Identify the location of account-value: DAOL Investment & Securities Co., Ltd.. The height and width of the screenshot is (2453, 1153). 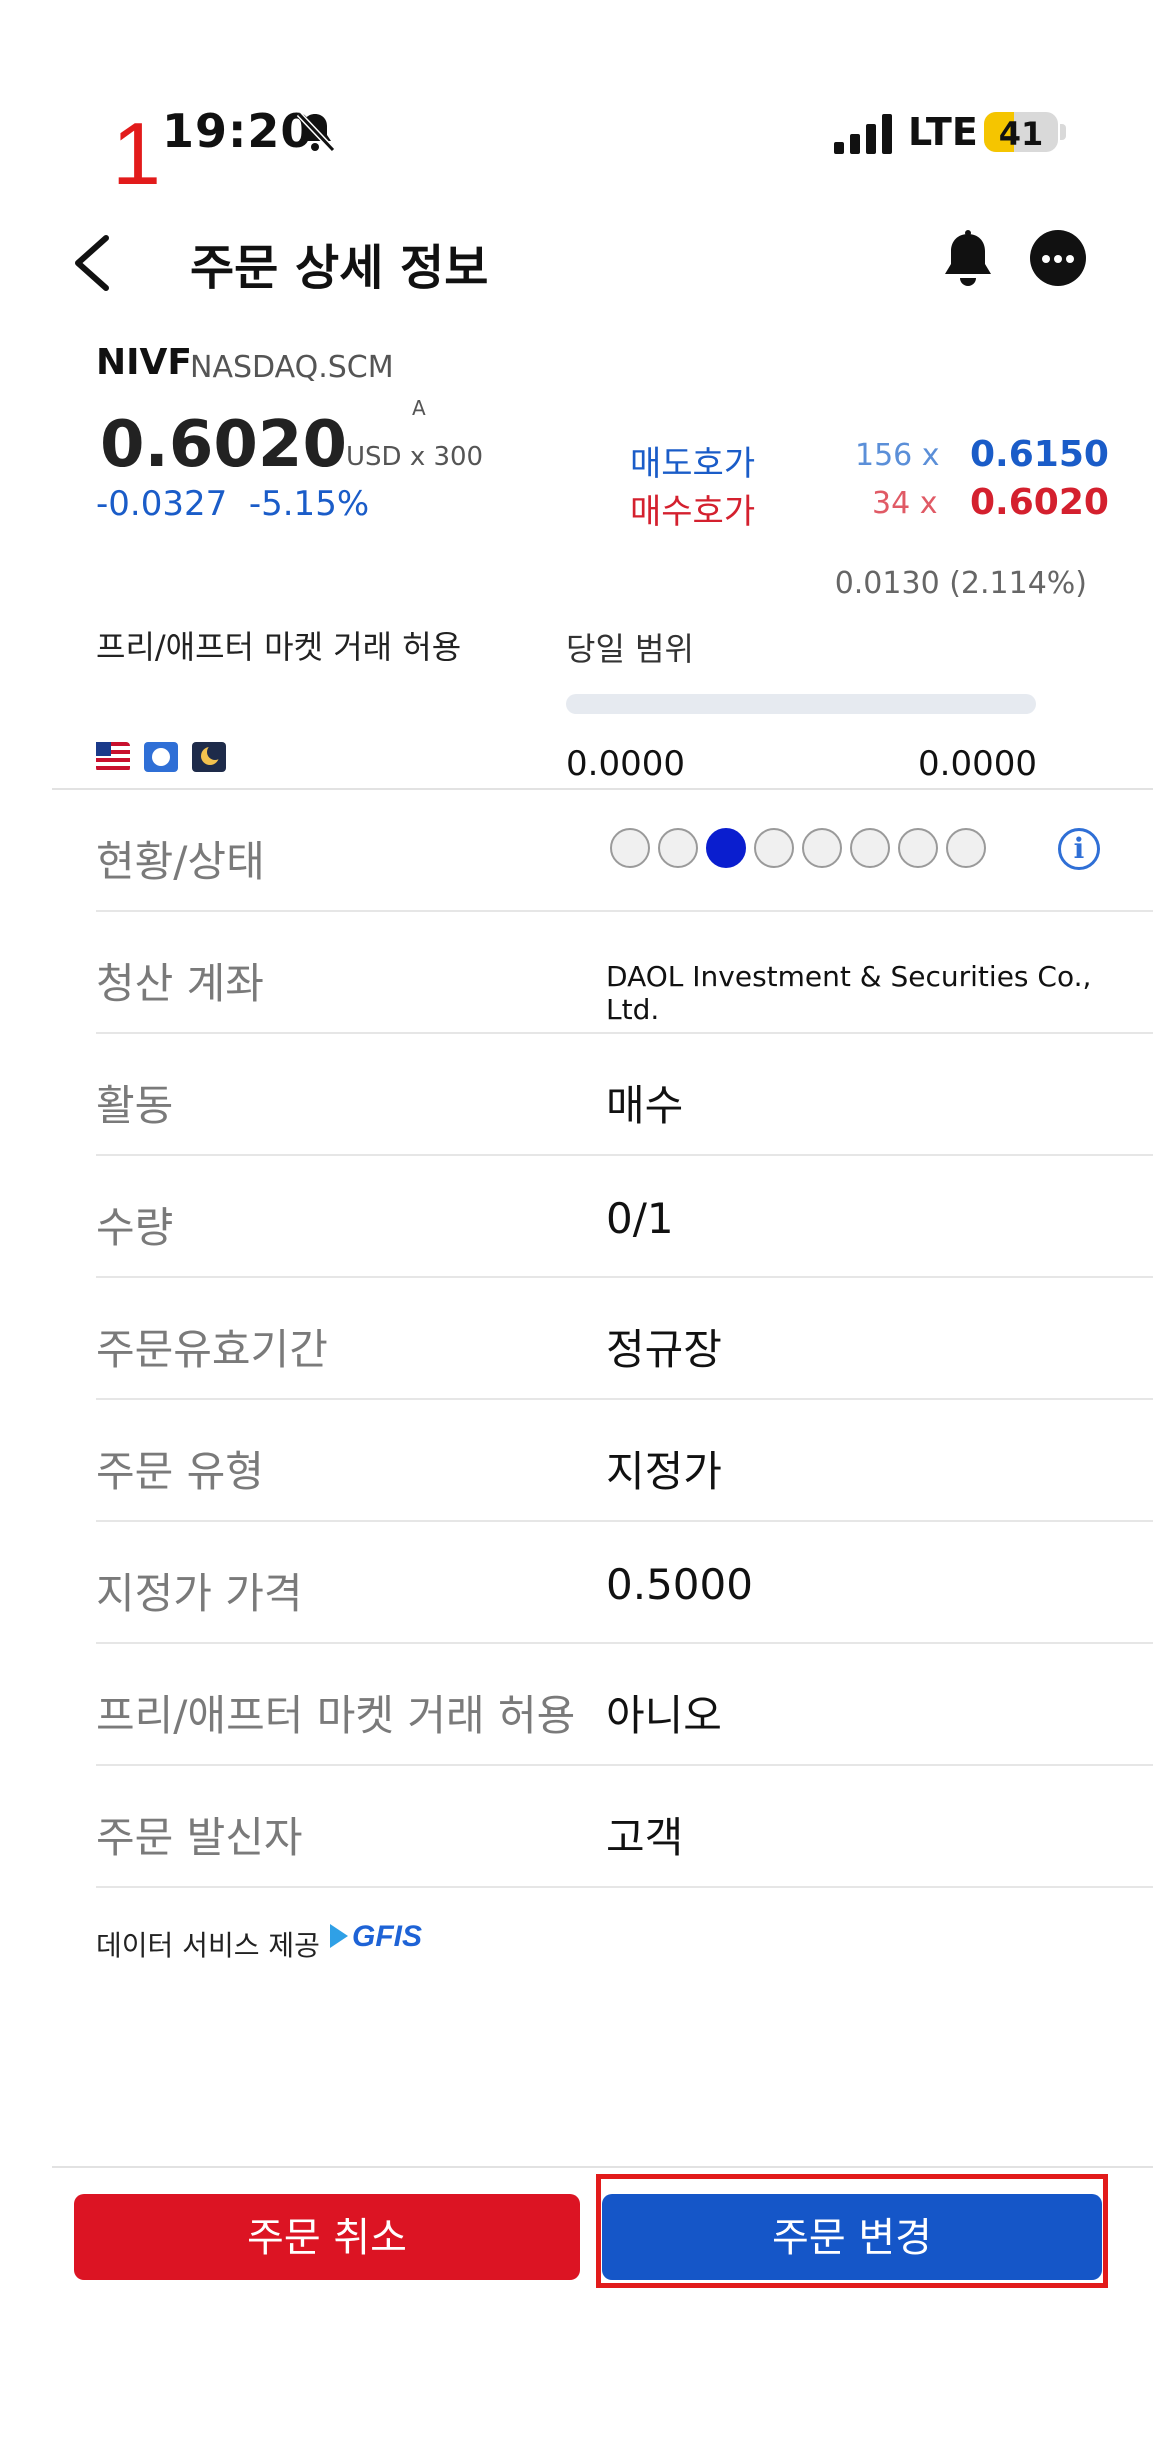
(849, 993).